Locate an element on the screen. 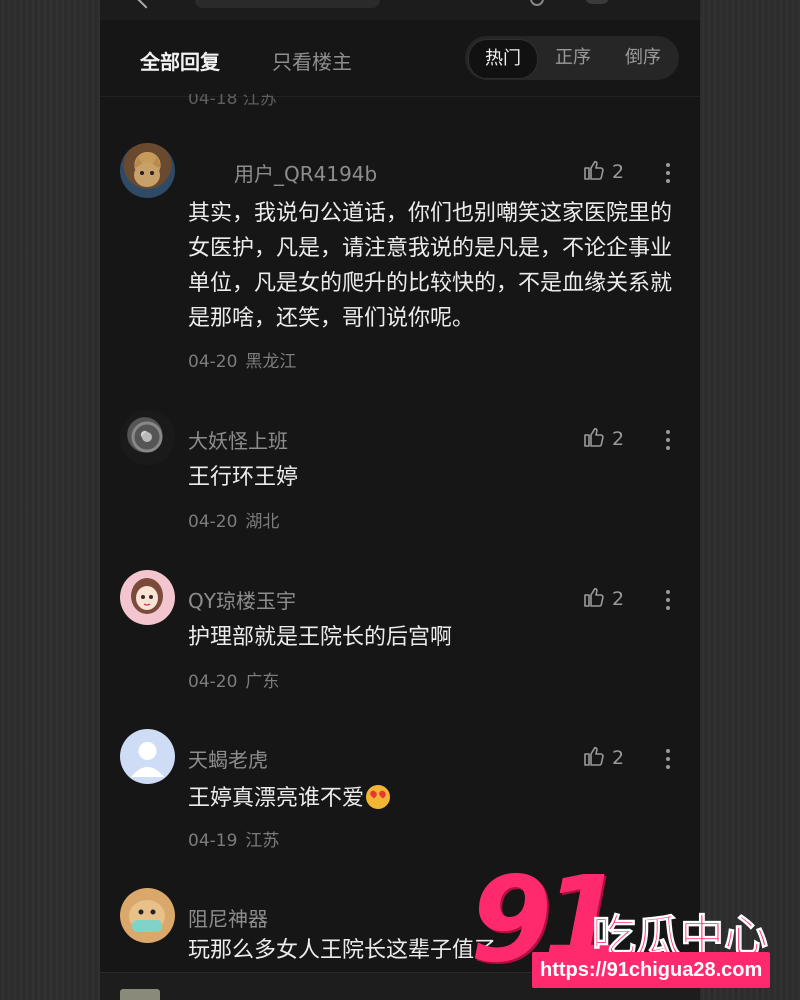  comment-username: 大妖怪上班 is located at coordinates (238, 439).